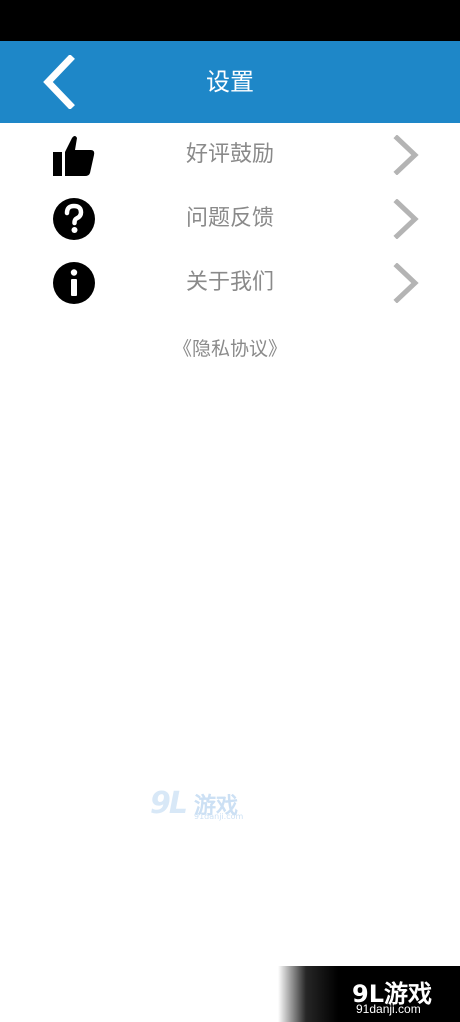  Describe the element at coordinates (230, 20) in the screenshot. I see `status-bar` at that location.